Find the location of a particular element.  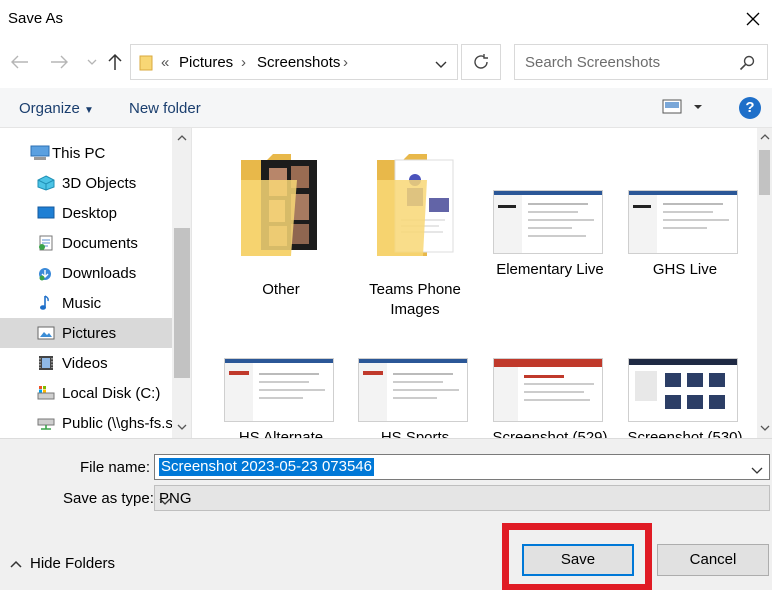

recent-locations-chevron-icon is located at coordinates (92, 62).